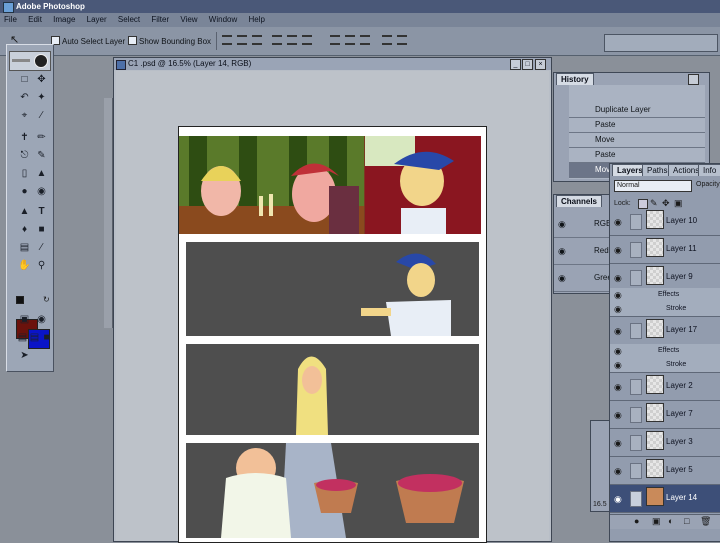 The image size is (720, 543). What do you see at coordinates (46, 299) in the screenshot?
I see `swap-colors-icon: ↻` at bounding box center [46, 299].